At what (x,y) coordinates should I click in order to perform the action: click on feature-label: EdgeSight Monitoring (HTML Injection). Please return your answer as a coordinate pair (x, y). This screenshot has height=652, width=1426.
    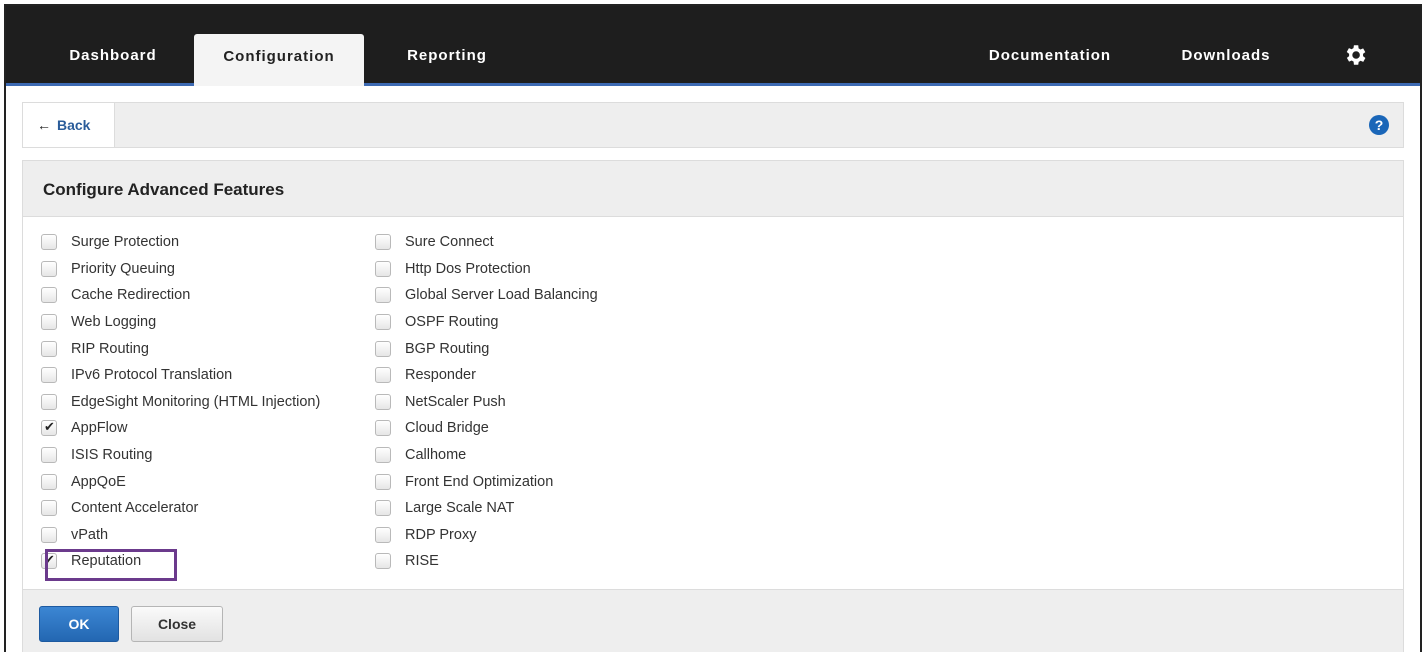
    Looking at the image, I should click on (196, 401).